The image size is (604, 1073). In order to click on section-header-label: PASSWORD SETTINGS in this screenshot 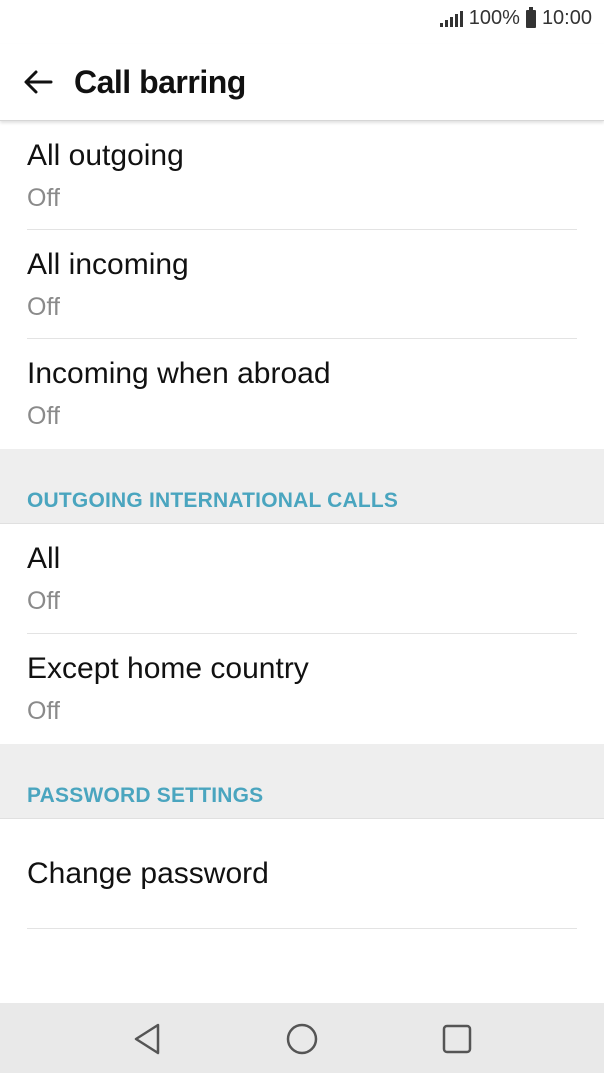, I will do `click(145, 795)`.